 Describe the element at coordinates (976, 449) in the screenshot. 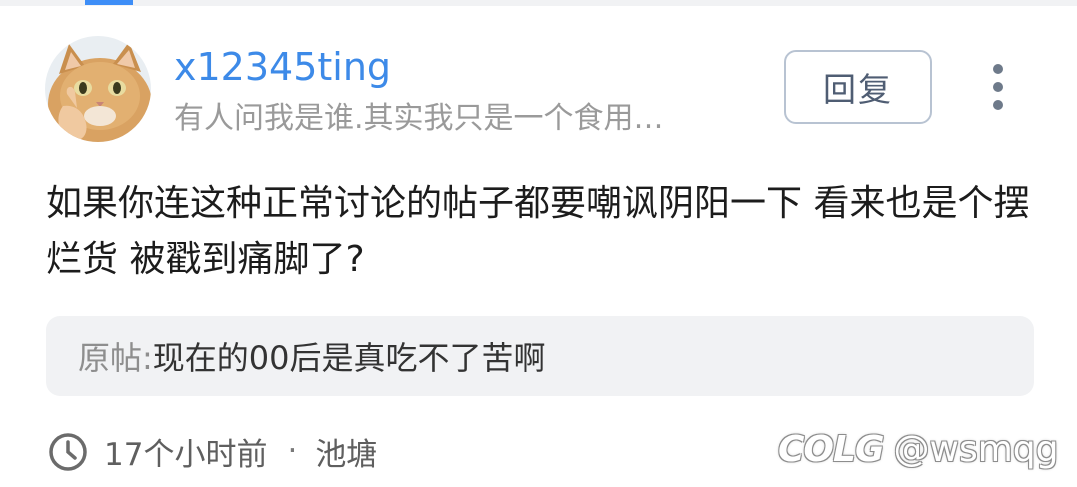

I see `watermark-handle: @wsmqg` at that location.